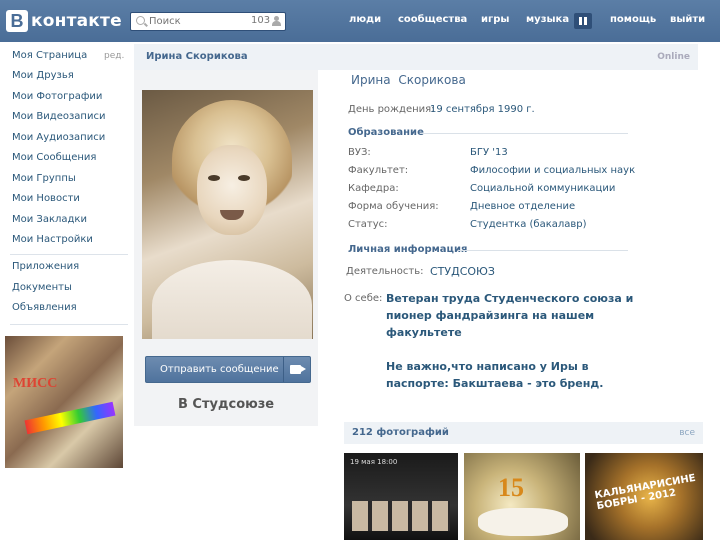 This screenshot has width=720, height=540. Describe the element at coordinates (401, 496) in the screenshot. I see `photo-thumbnail: 19 мая 18:00` at that location.